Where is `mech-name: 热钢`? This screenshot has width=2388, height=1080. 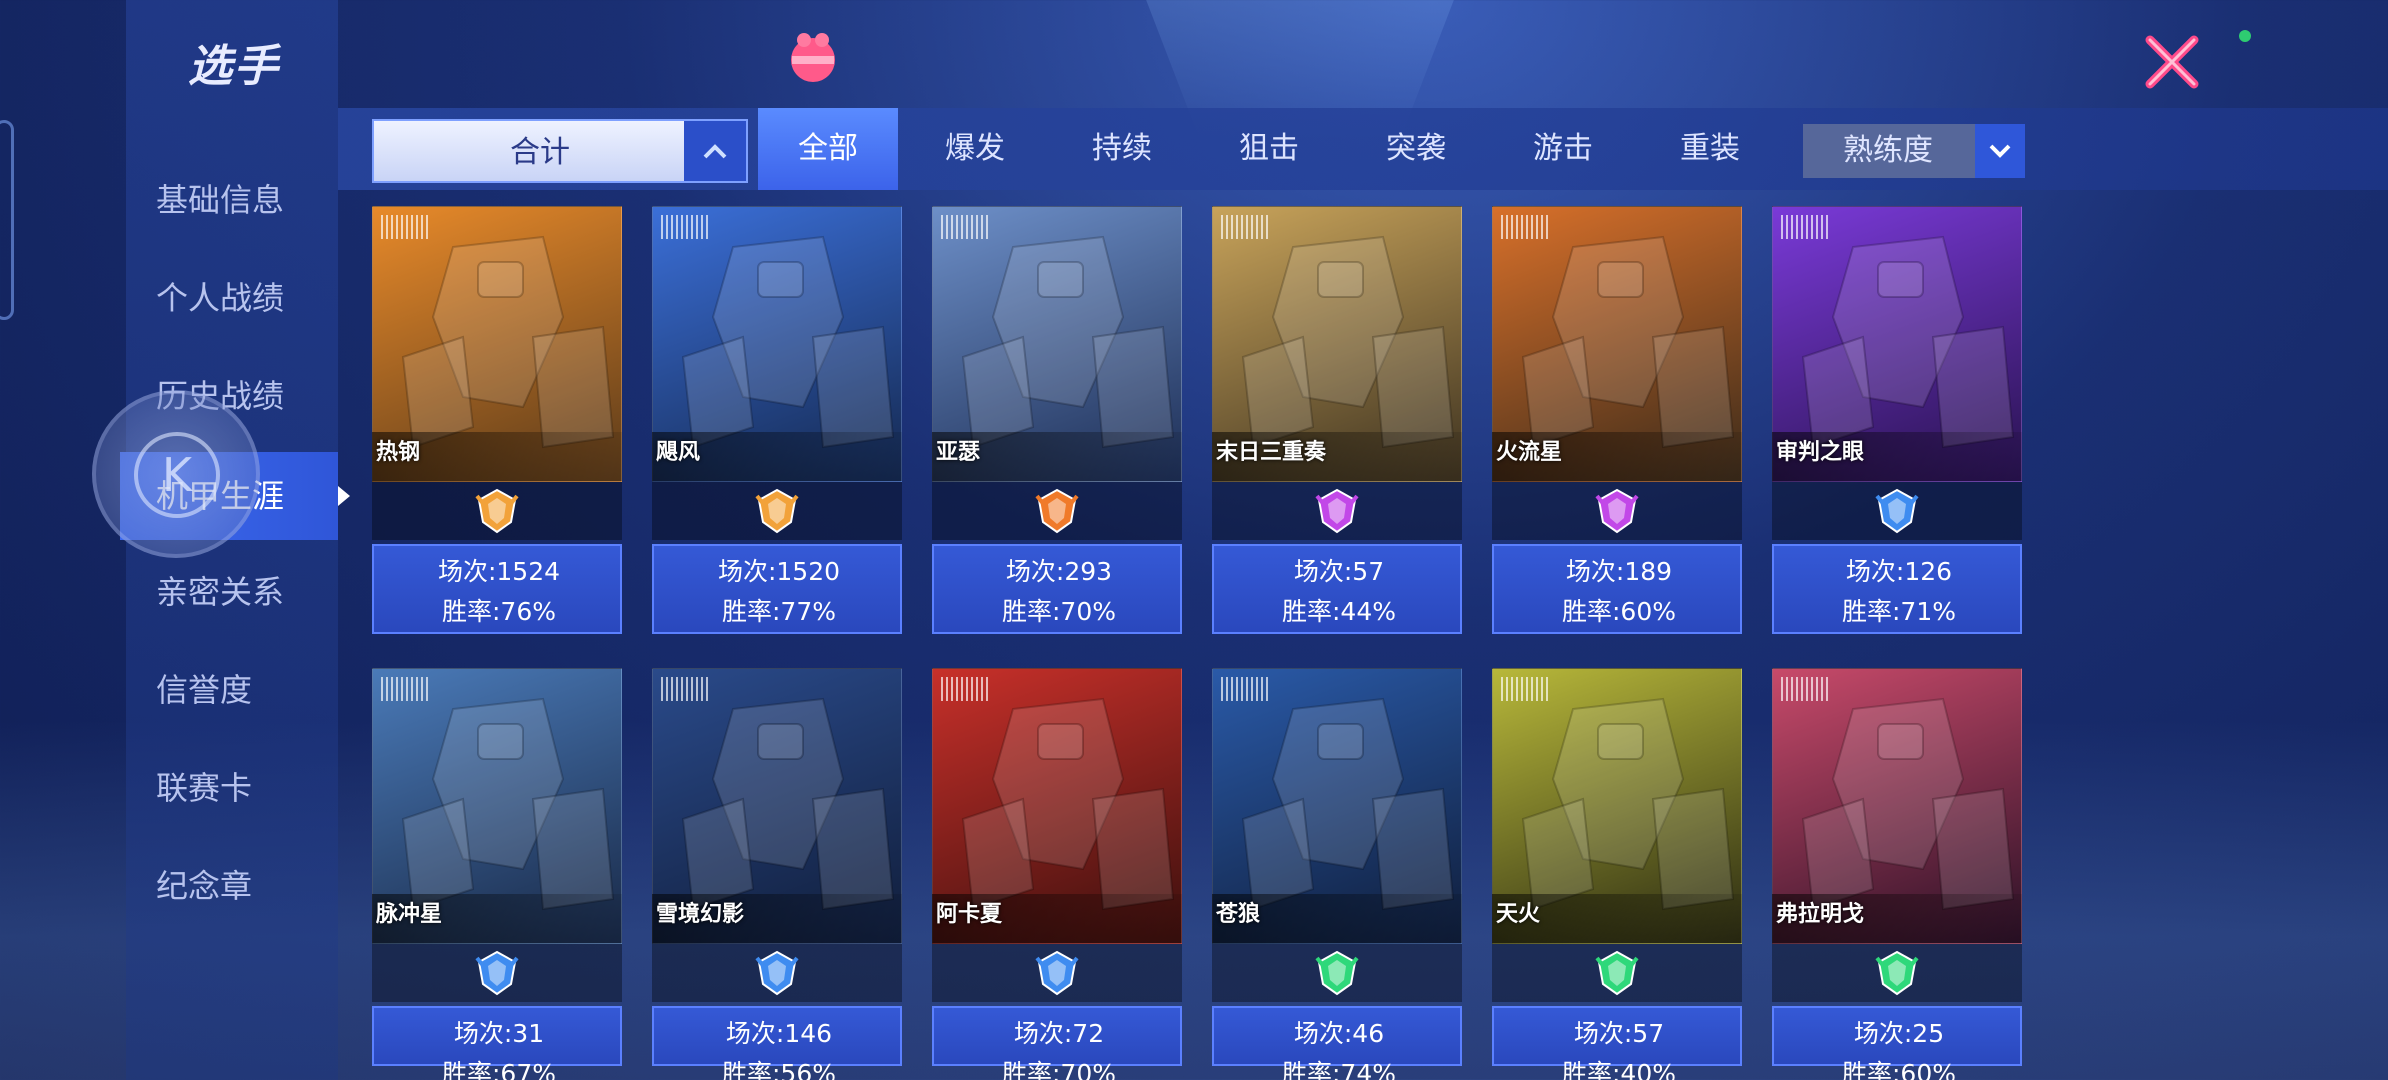 mech-name: 热钢 is located at coordinates (398, 452).